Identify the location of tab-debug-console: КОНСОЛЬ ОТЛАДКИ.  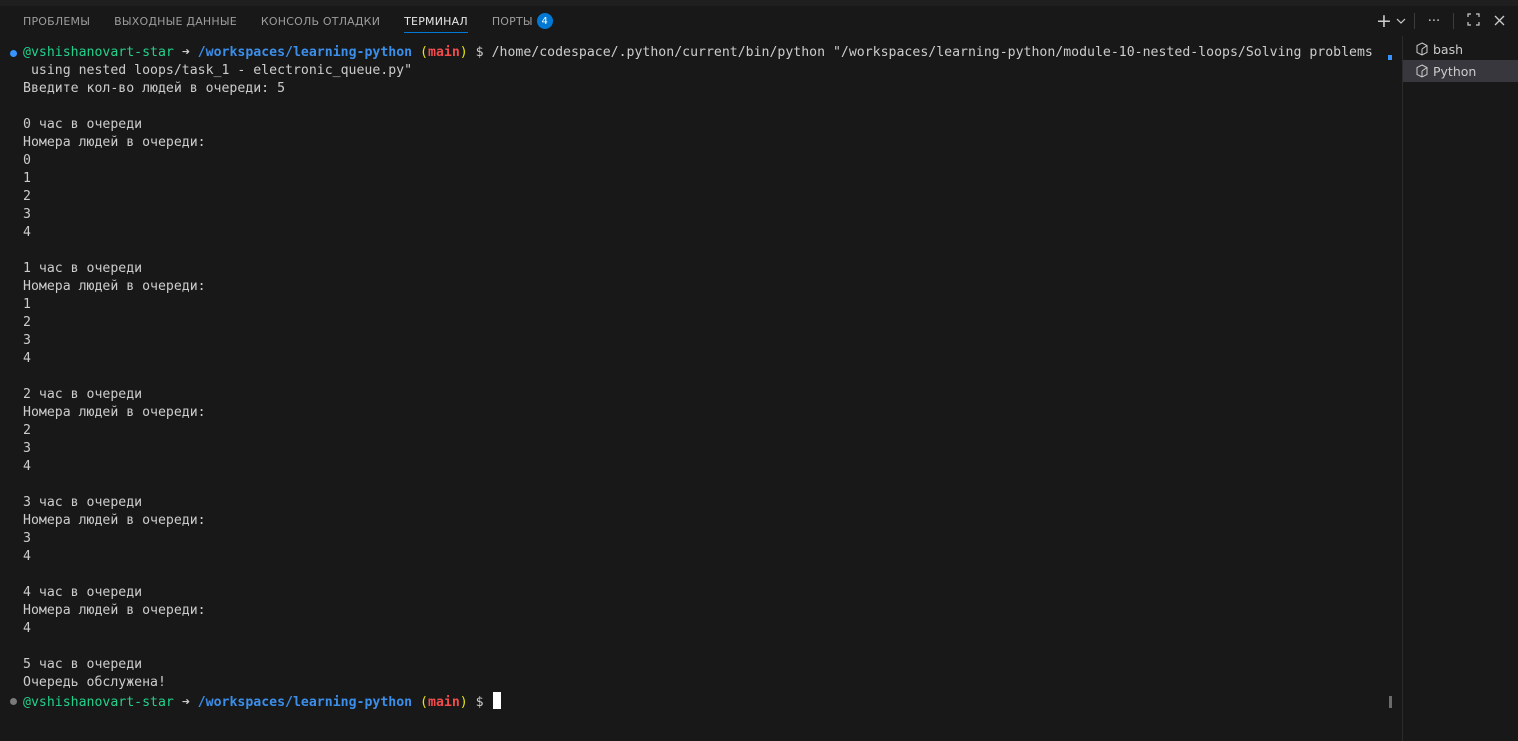
(320, 21).